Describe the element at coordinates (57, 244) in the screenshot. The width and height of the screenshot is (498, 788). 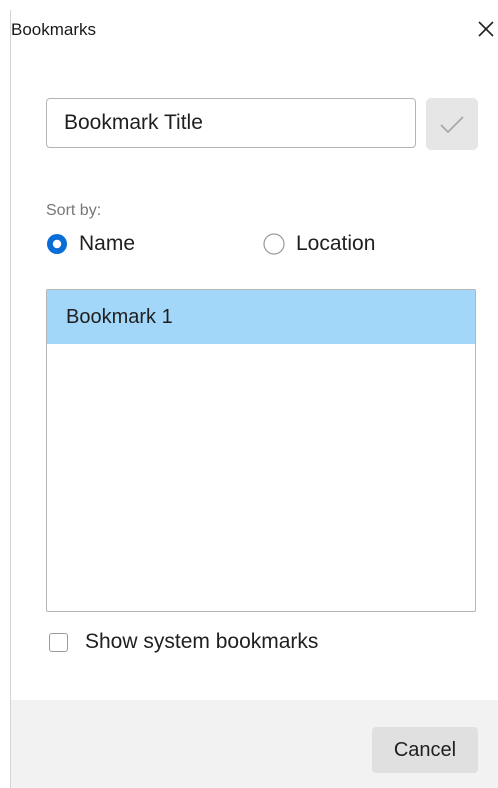
I see `radio-selected-icon` at that location.